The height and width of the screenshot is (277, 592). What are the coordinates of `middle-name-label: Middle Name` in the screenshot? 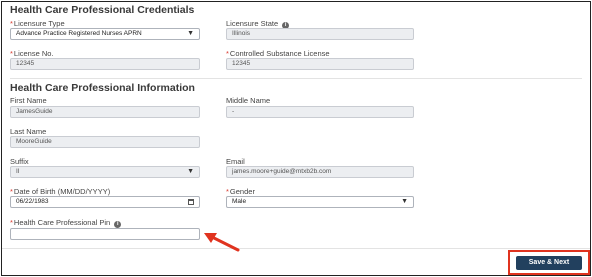 It's located at (248, 100).